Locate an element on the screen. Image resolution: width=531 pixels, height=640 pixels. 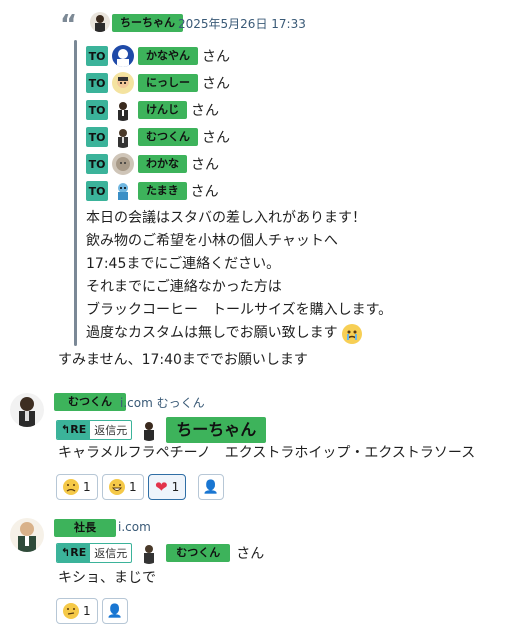
reply-to-suffix: さん is located at coordinates (250, 554).